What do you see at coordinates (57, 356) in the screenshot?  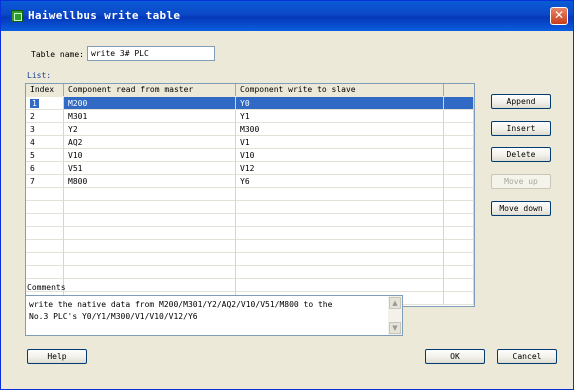 I see `help-button: Help` at bounding box center [57, 356].